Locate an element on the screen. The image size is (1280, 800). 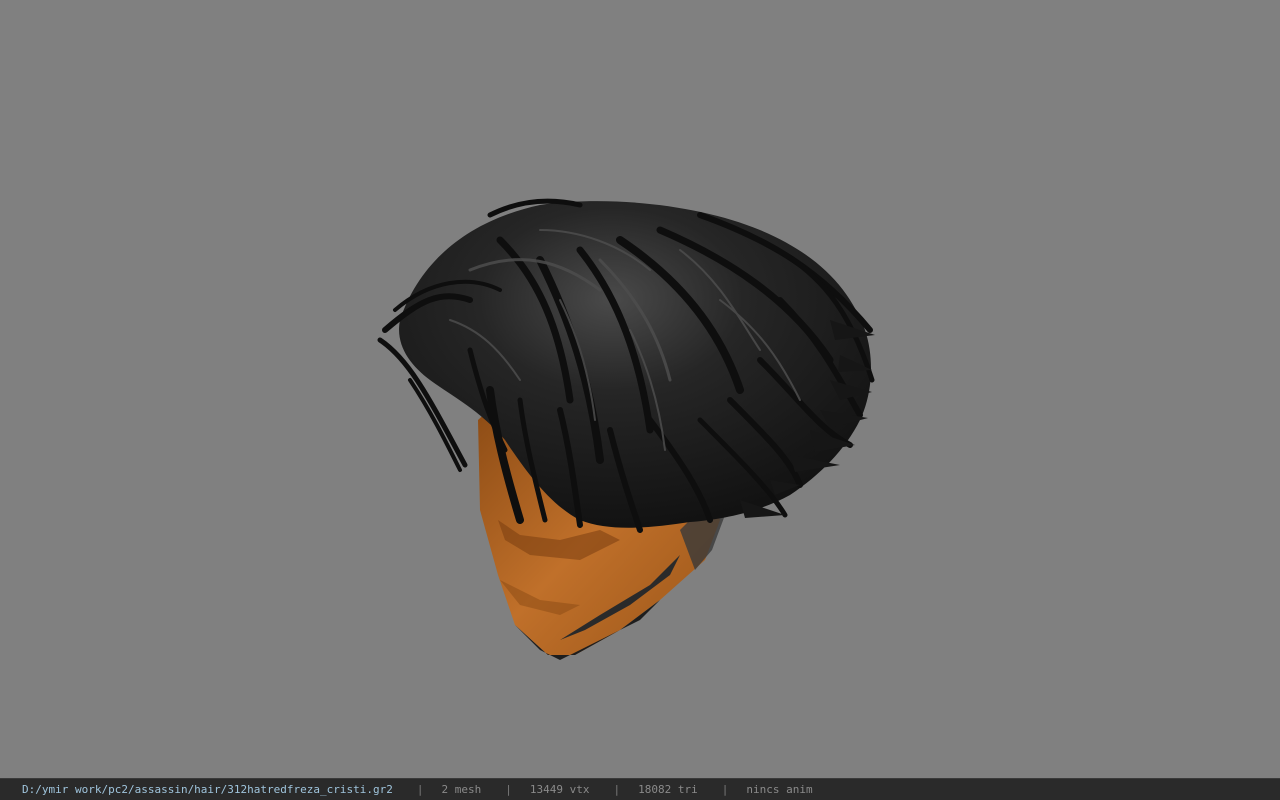
vertex-count: 13449 vtx is located at coordinates (559, 789).